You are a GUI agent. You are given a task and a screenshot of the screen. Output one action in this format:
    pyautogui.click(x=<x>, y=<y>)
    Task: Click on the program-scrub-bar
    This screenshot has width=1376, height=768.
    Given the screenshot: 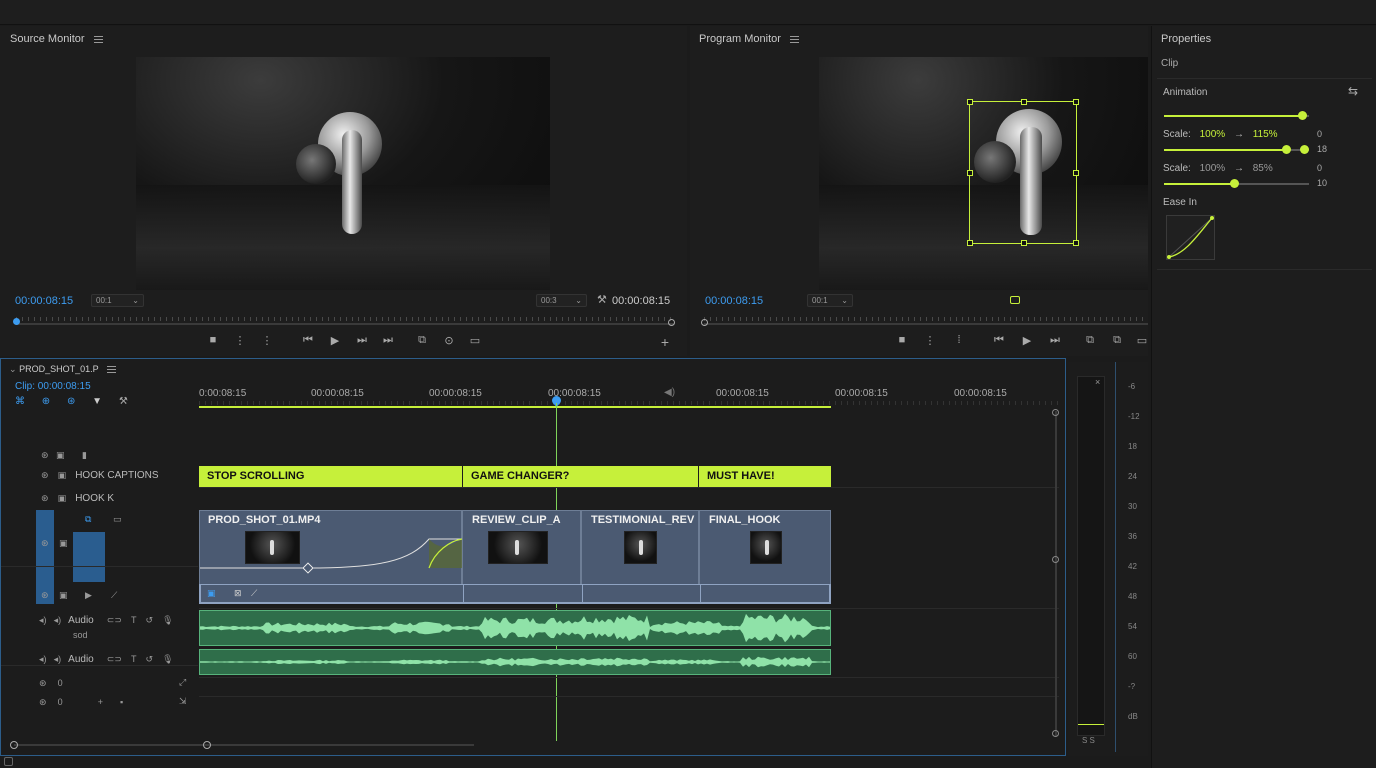 What is the action you would take?
    pyautogui.click(x=926, y=324)
    